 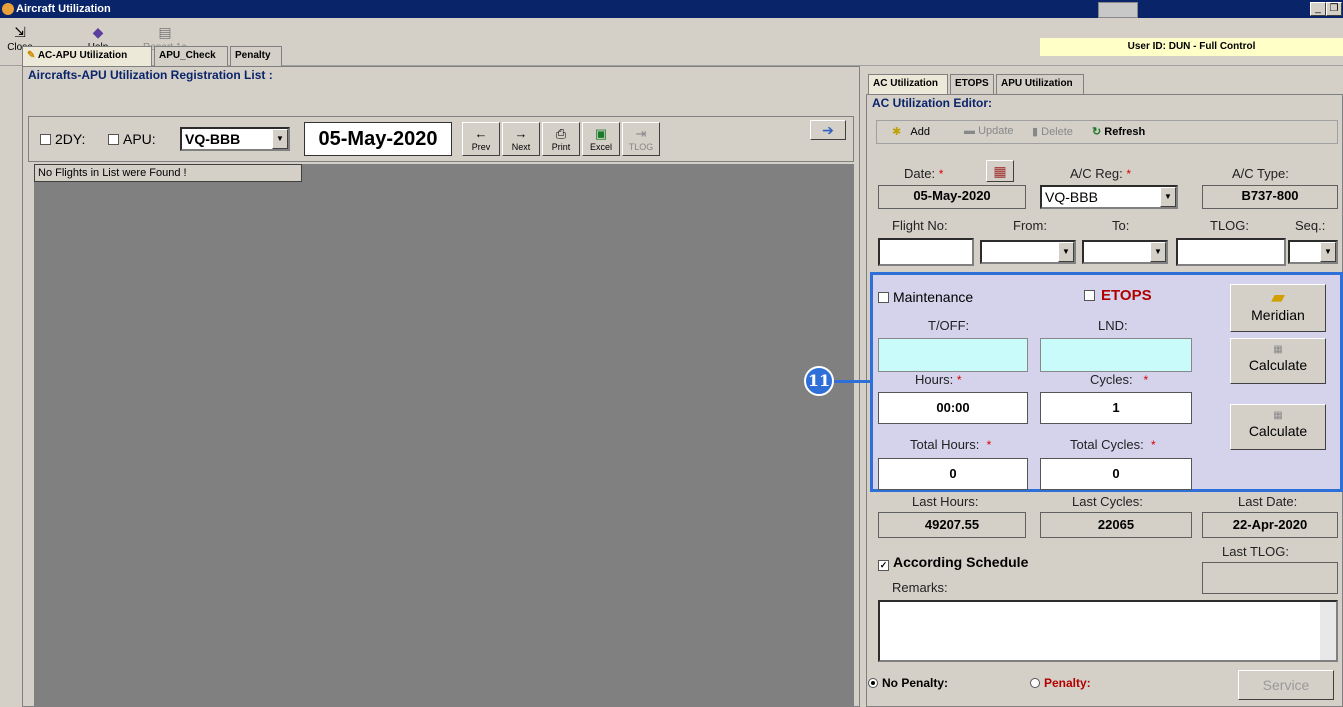 What do you see at coordinates (521, 133) in the screenshot?
I see `arrow-right-icon: →` at bounding box center [521, 133].